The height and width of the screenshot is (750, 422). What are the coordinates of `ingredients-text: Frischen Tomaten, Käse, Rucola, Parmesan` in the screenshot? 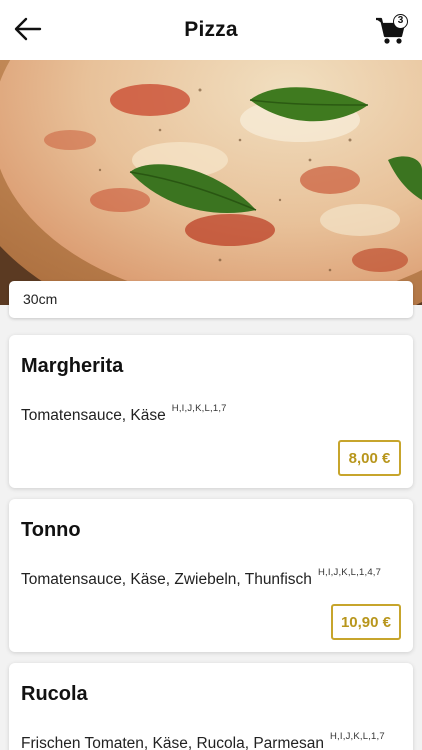 It's located at (172, 742).